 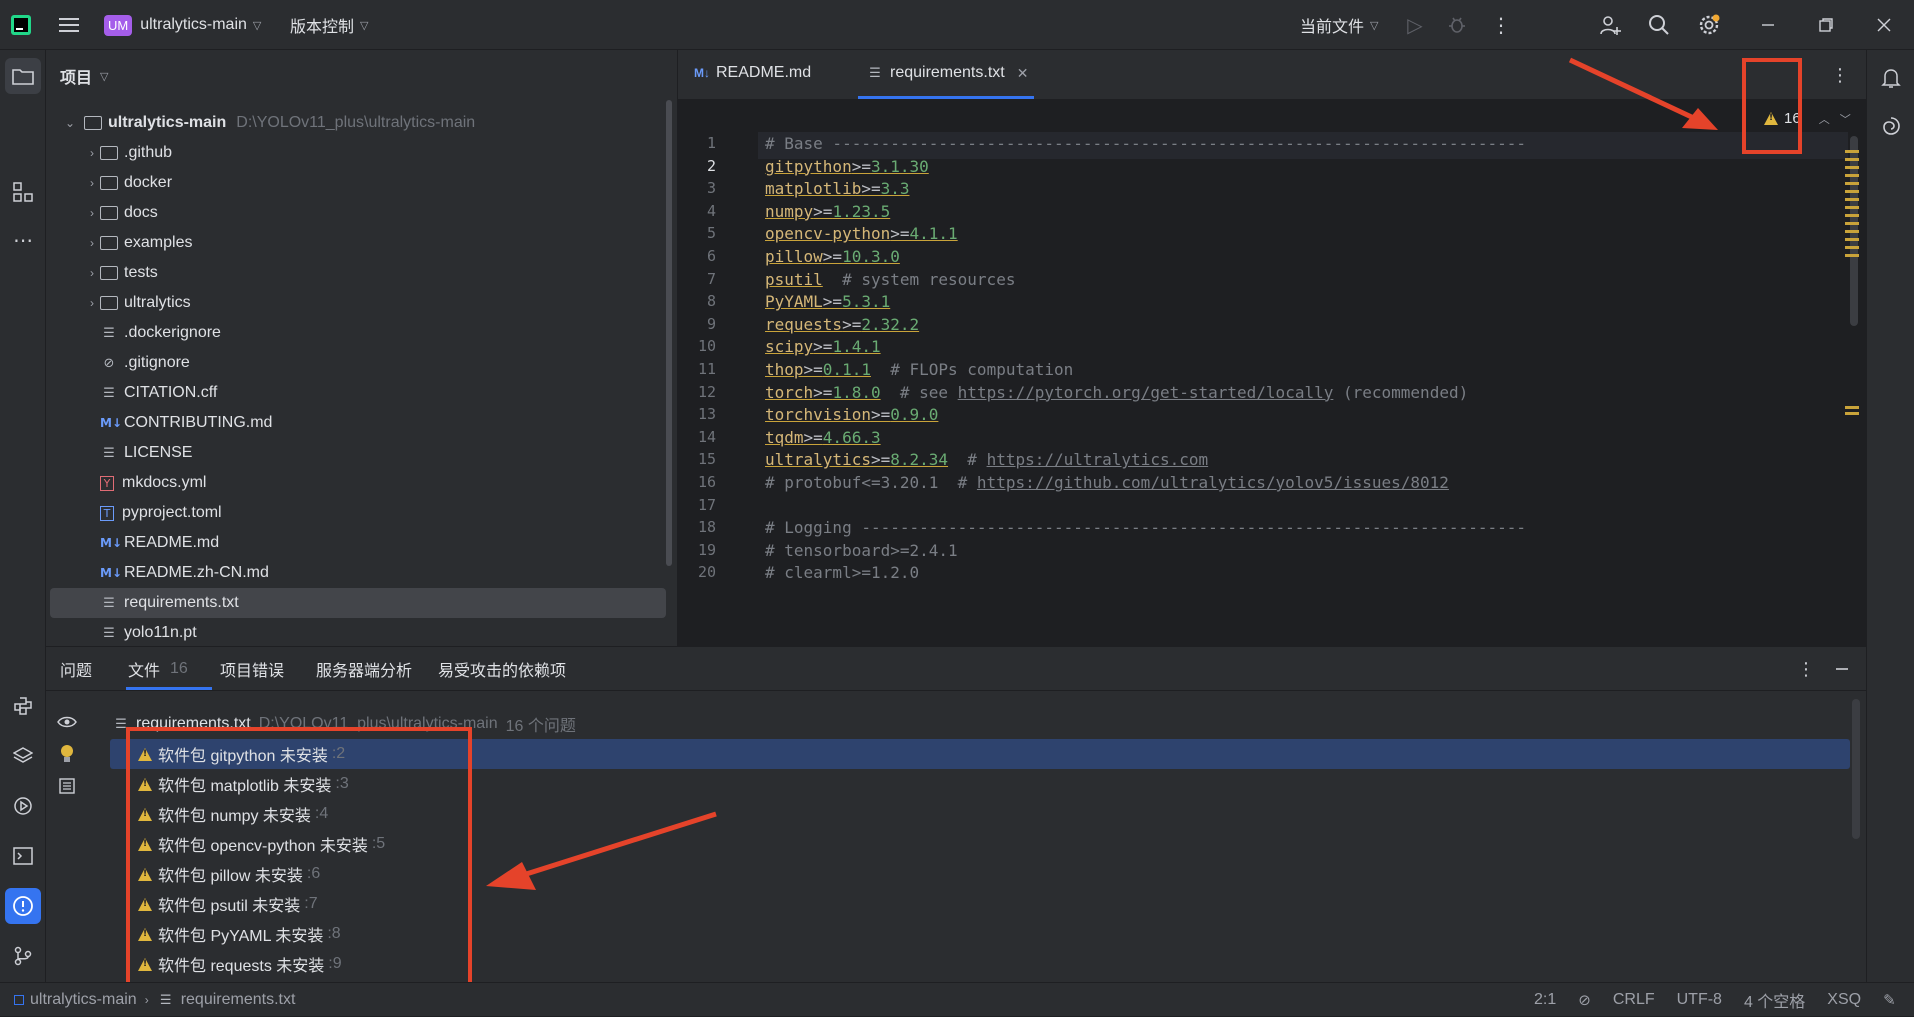 What do you see at coordinates (1774, 1000) in the screenshot?
I see `indent-setting: 4 个空格` at bounding box center [1774, 1000].